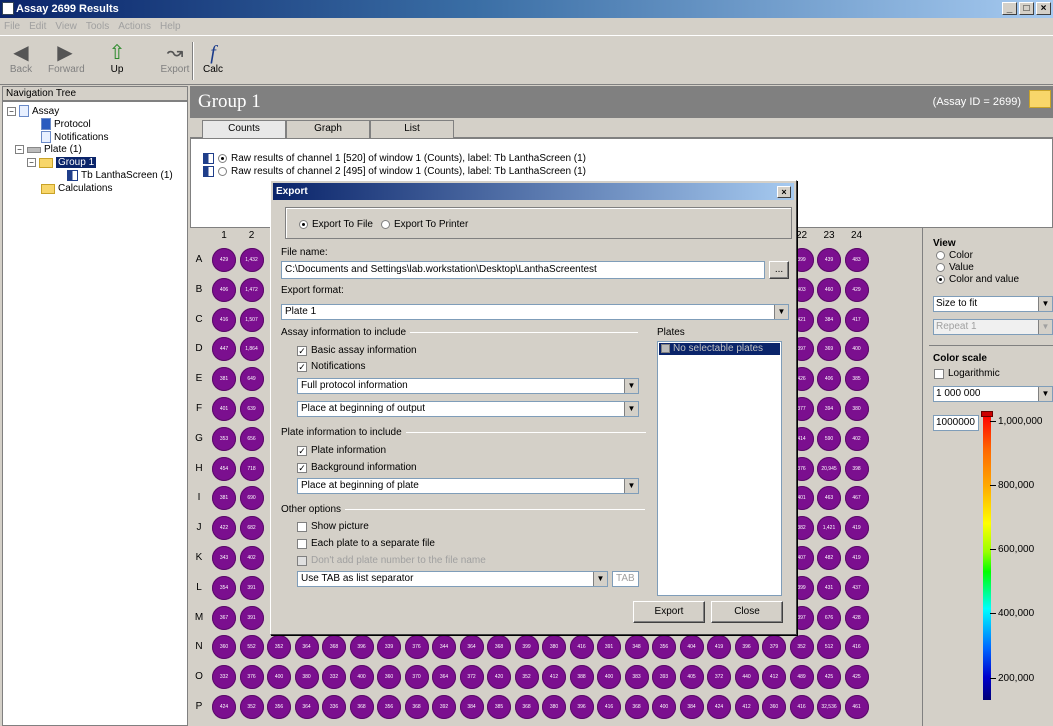 Image resolution: width=1053 pixels, height=726 pixels. I want to click on plate-well: 454, so click(224, 468).